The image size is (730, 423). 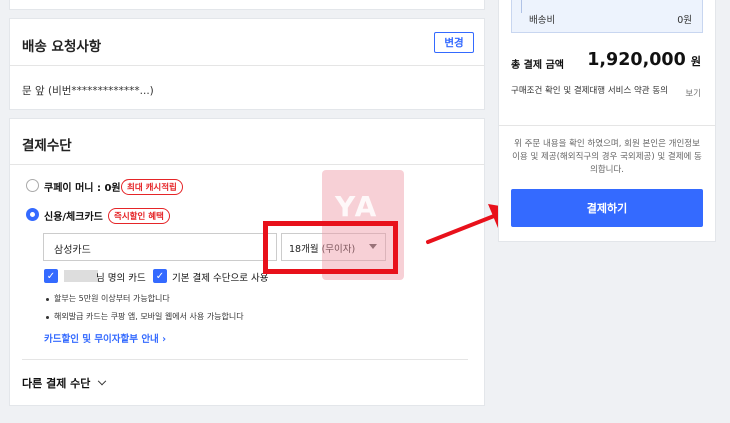 I want to click on delivery-change-button: 변경, so click(x=454, y=42).